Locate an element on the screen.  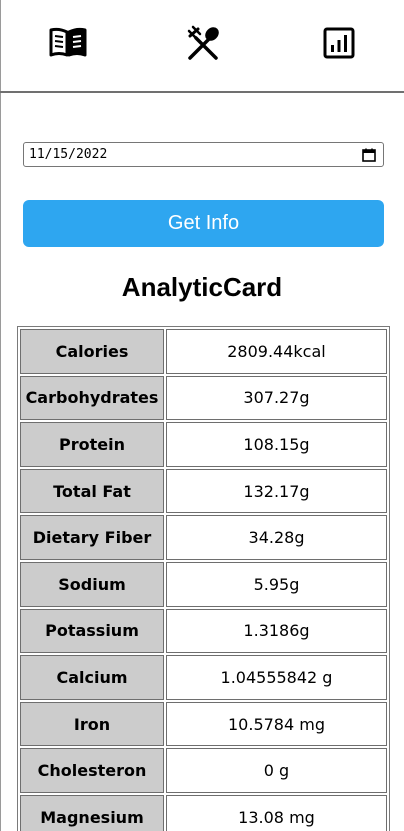
analytics-icon is located at coordinates (339, 43).